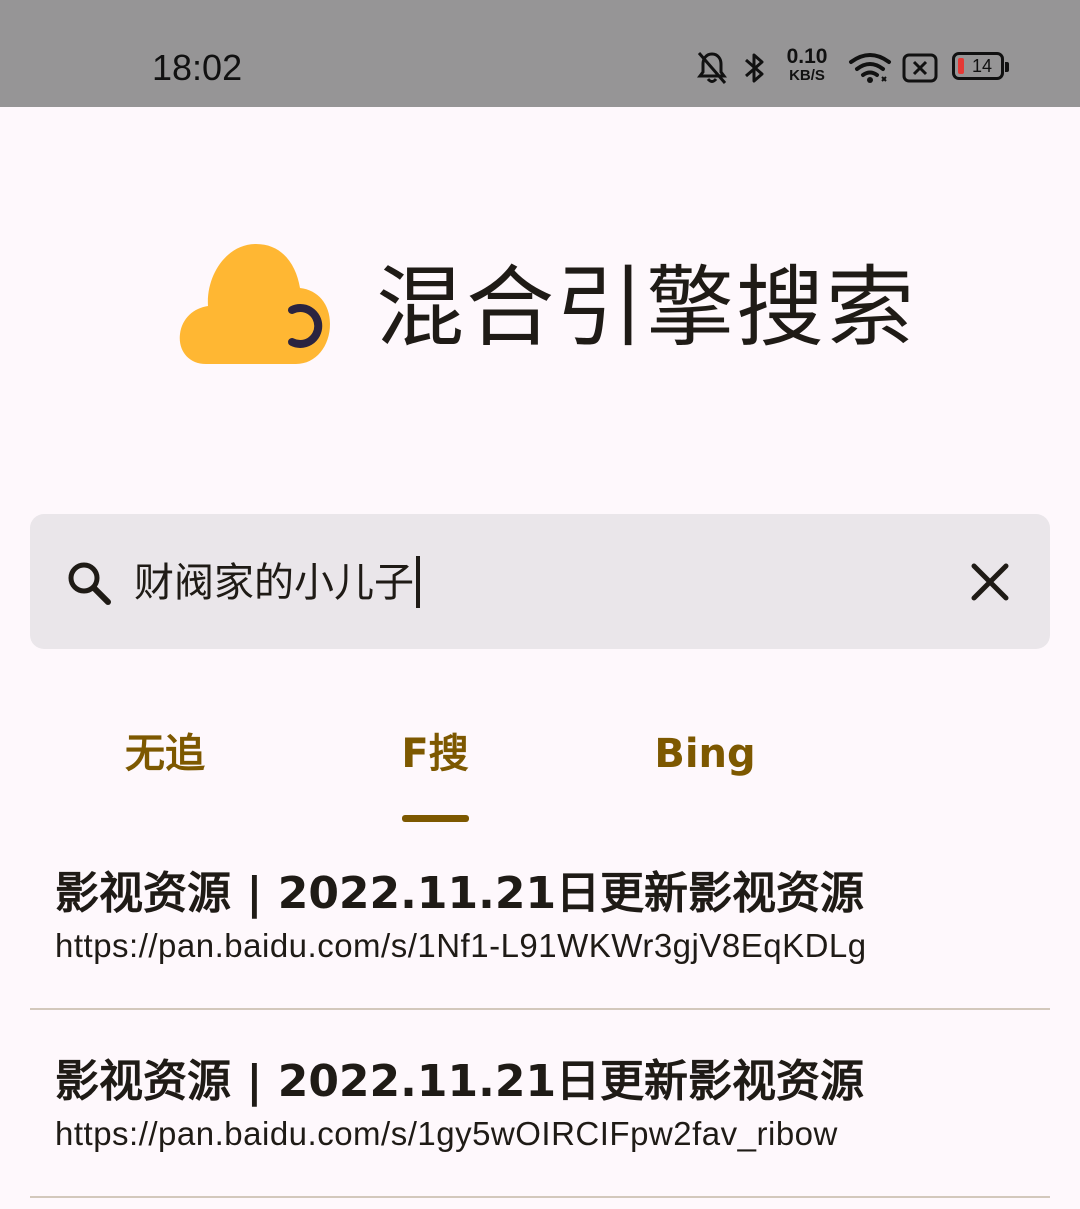 The image size is (1080, 1209). What do you see at coordinates (920, 68) in the screenshot?
I see `sim-off-icon` at bounding box center [920, 68].